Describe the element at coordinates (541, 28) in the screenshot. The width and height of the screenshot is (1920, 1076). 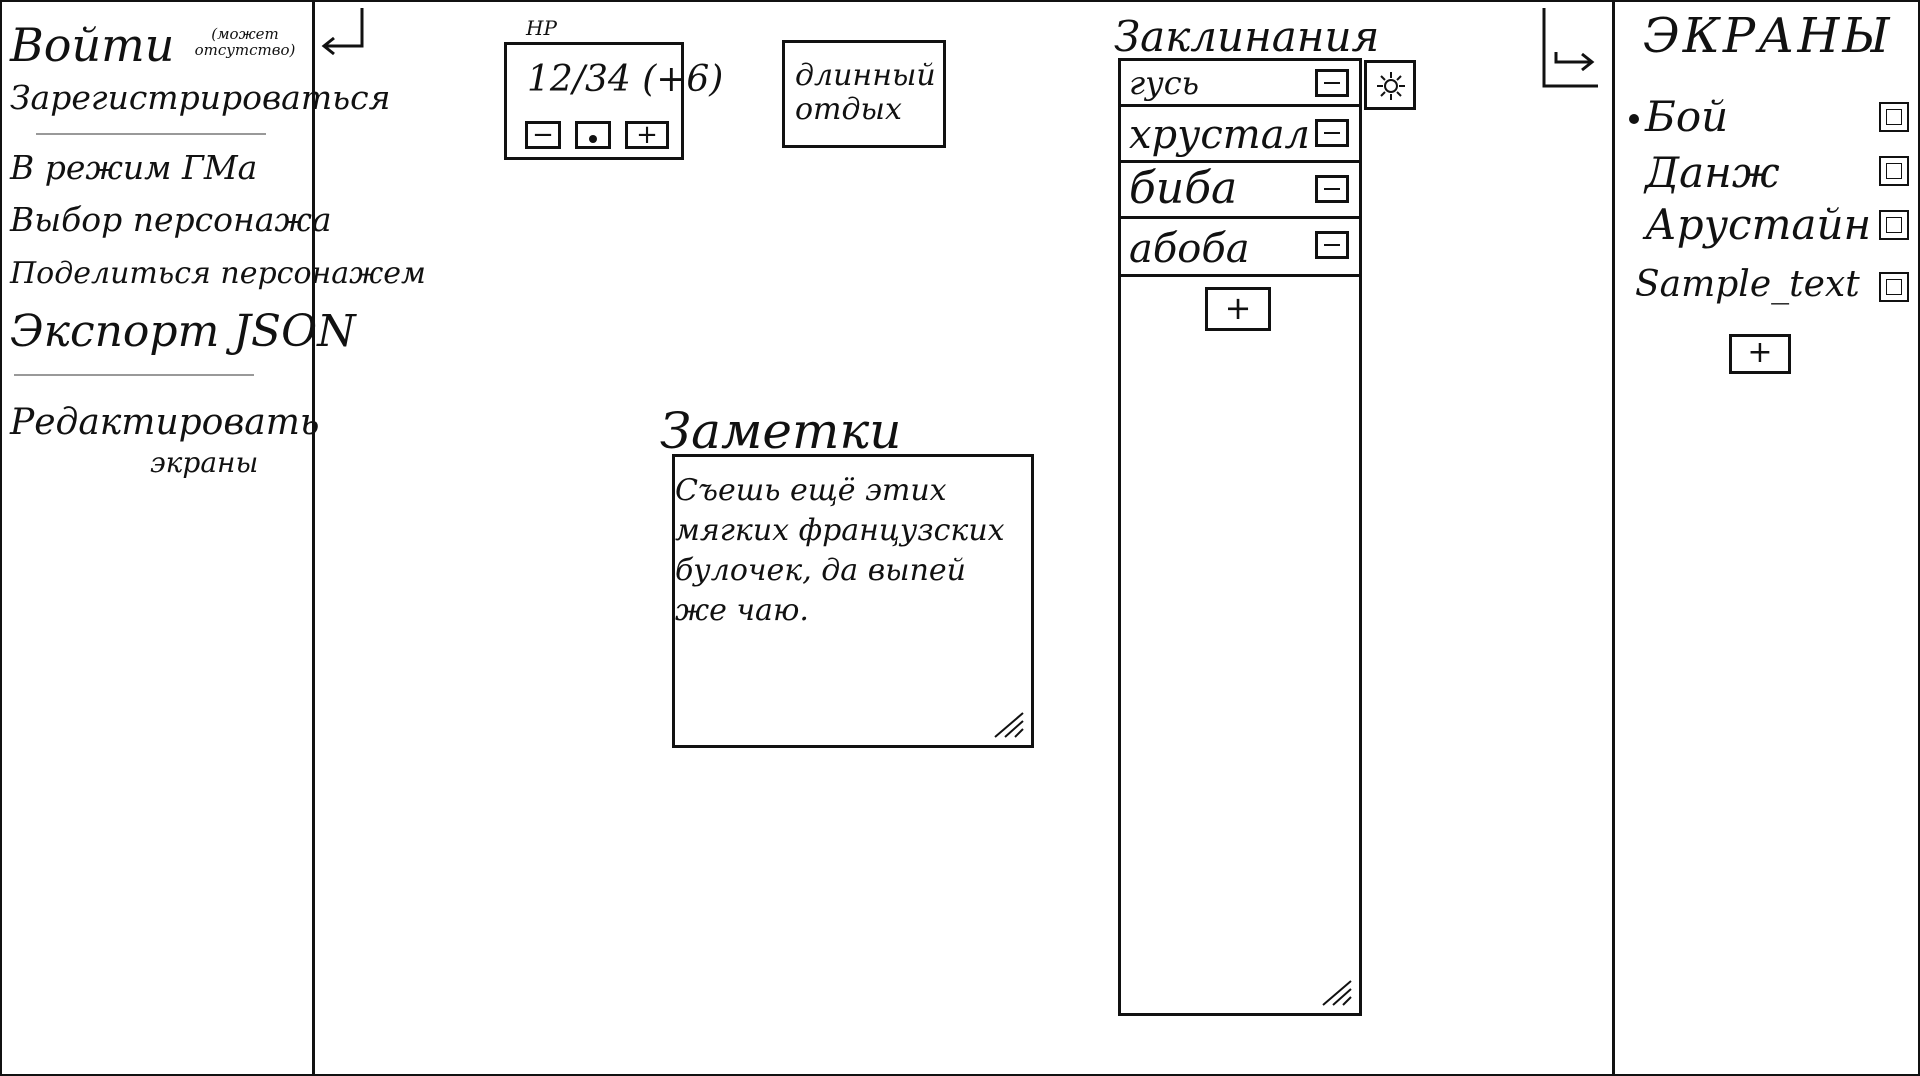
I see `hp-label: HP` at that location.